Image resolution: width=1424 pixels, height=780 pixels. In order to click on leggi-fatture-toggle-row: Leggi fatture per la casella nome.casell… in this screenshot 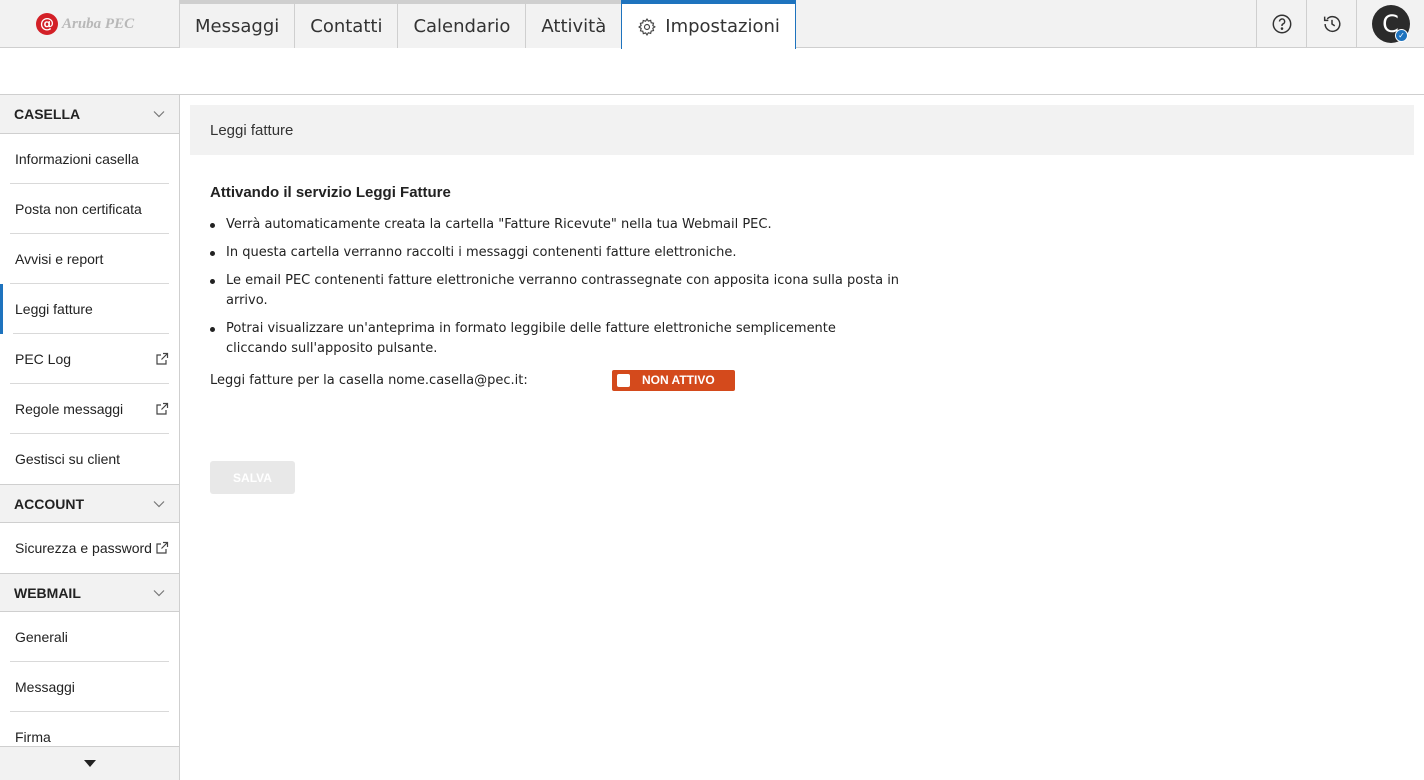, I will do `click(475, 380)`.